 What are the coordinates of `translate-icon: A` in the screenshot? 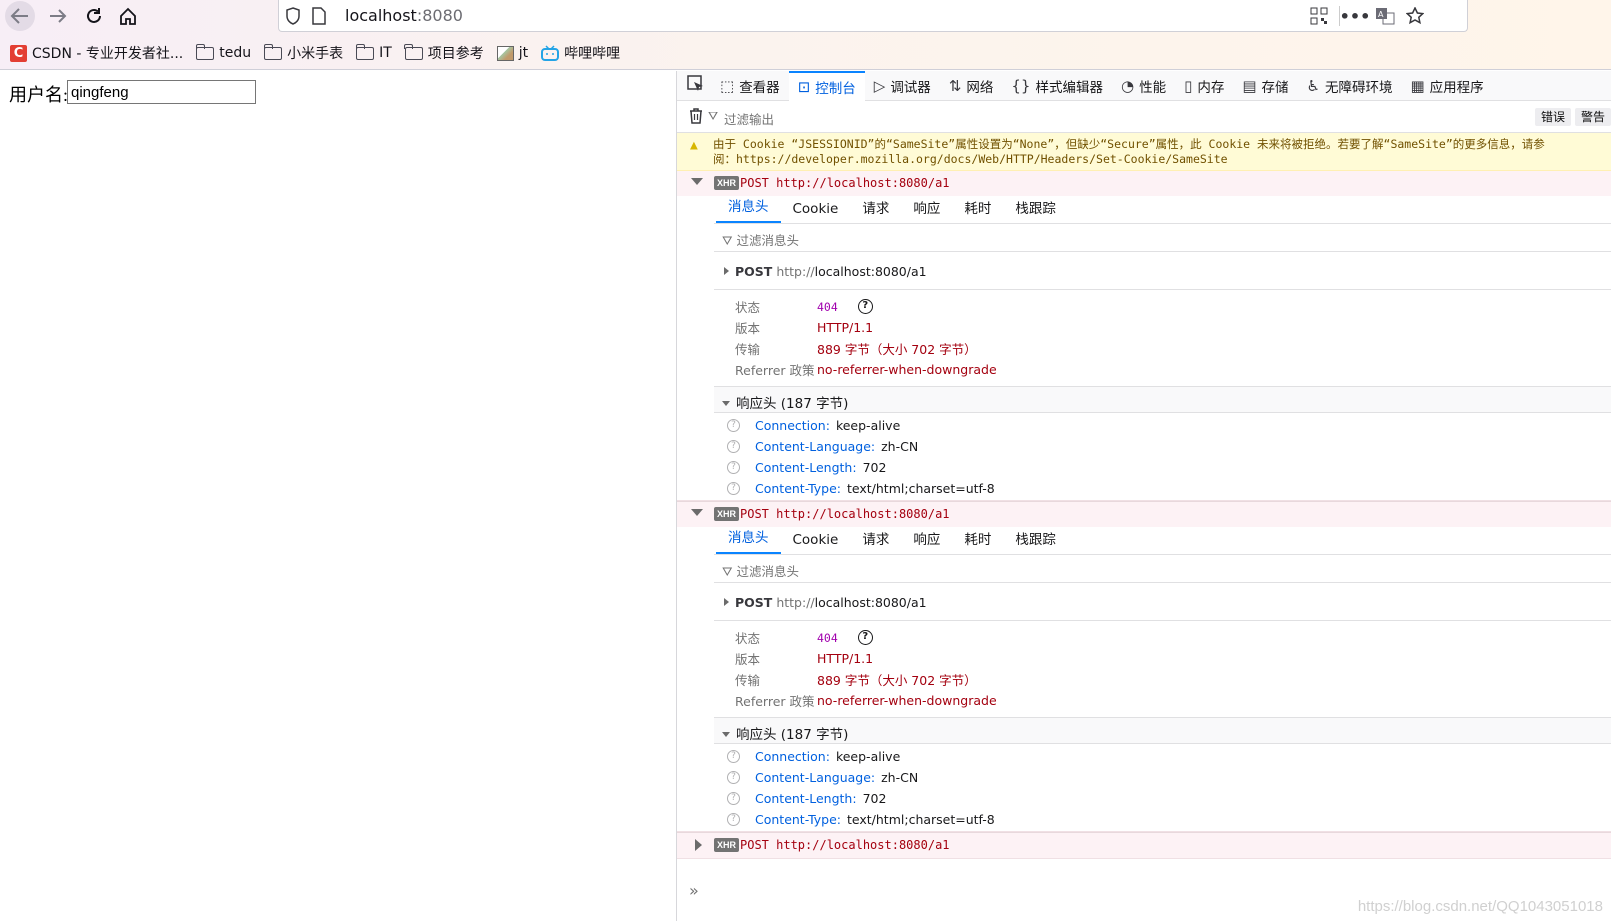 It's located at (1385, 16).